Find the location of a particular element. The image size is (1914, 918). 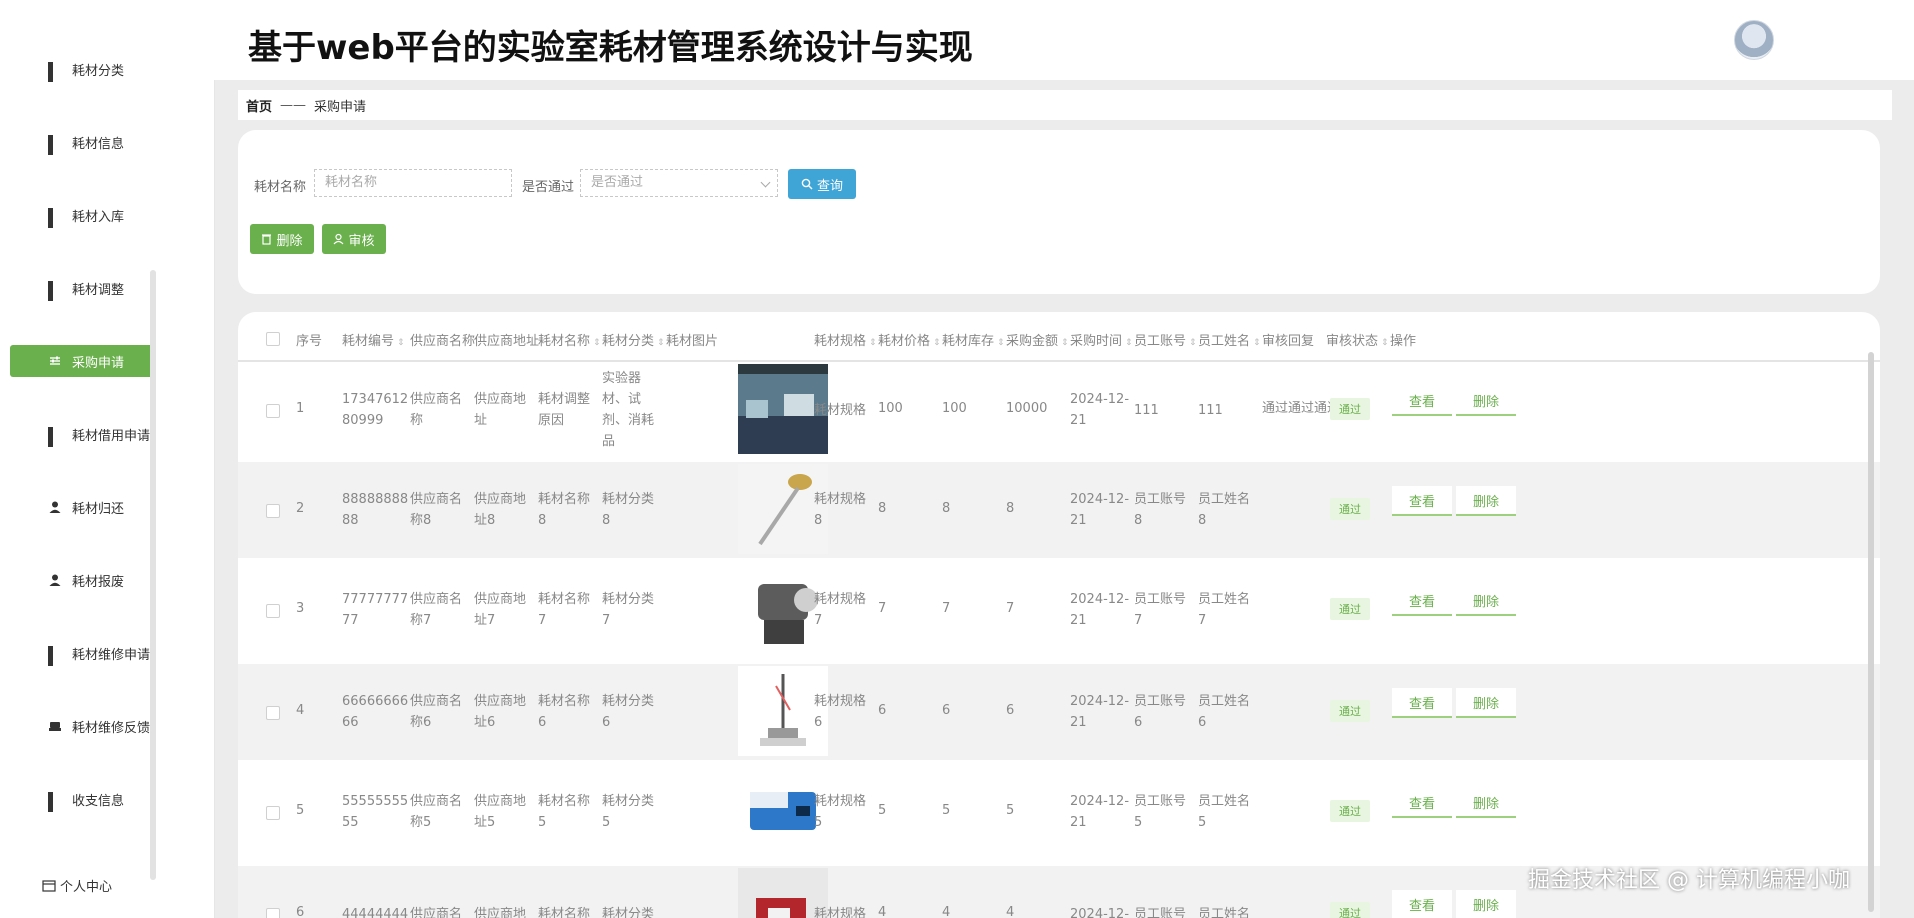

sidebar-item: 耗材归还 is located at coordinates (83, 507).